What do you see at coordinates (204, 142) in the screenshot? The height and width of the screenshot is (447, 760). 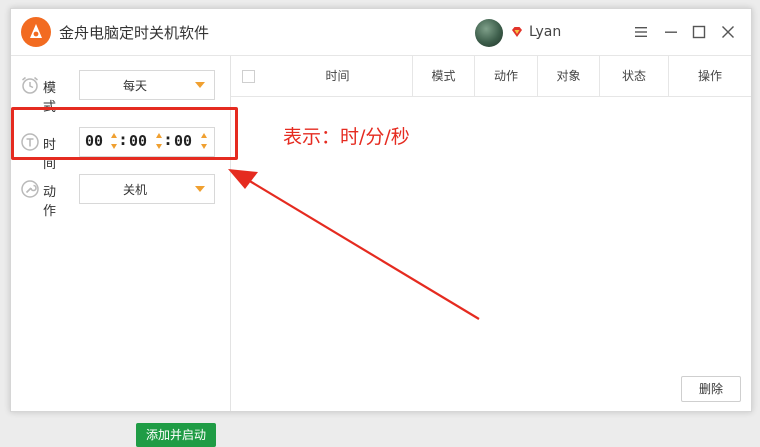 I see `second-spinner` at bounding box center [204, 142].